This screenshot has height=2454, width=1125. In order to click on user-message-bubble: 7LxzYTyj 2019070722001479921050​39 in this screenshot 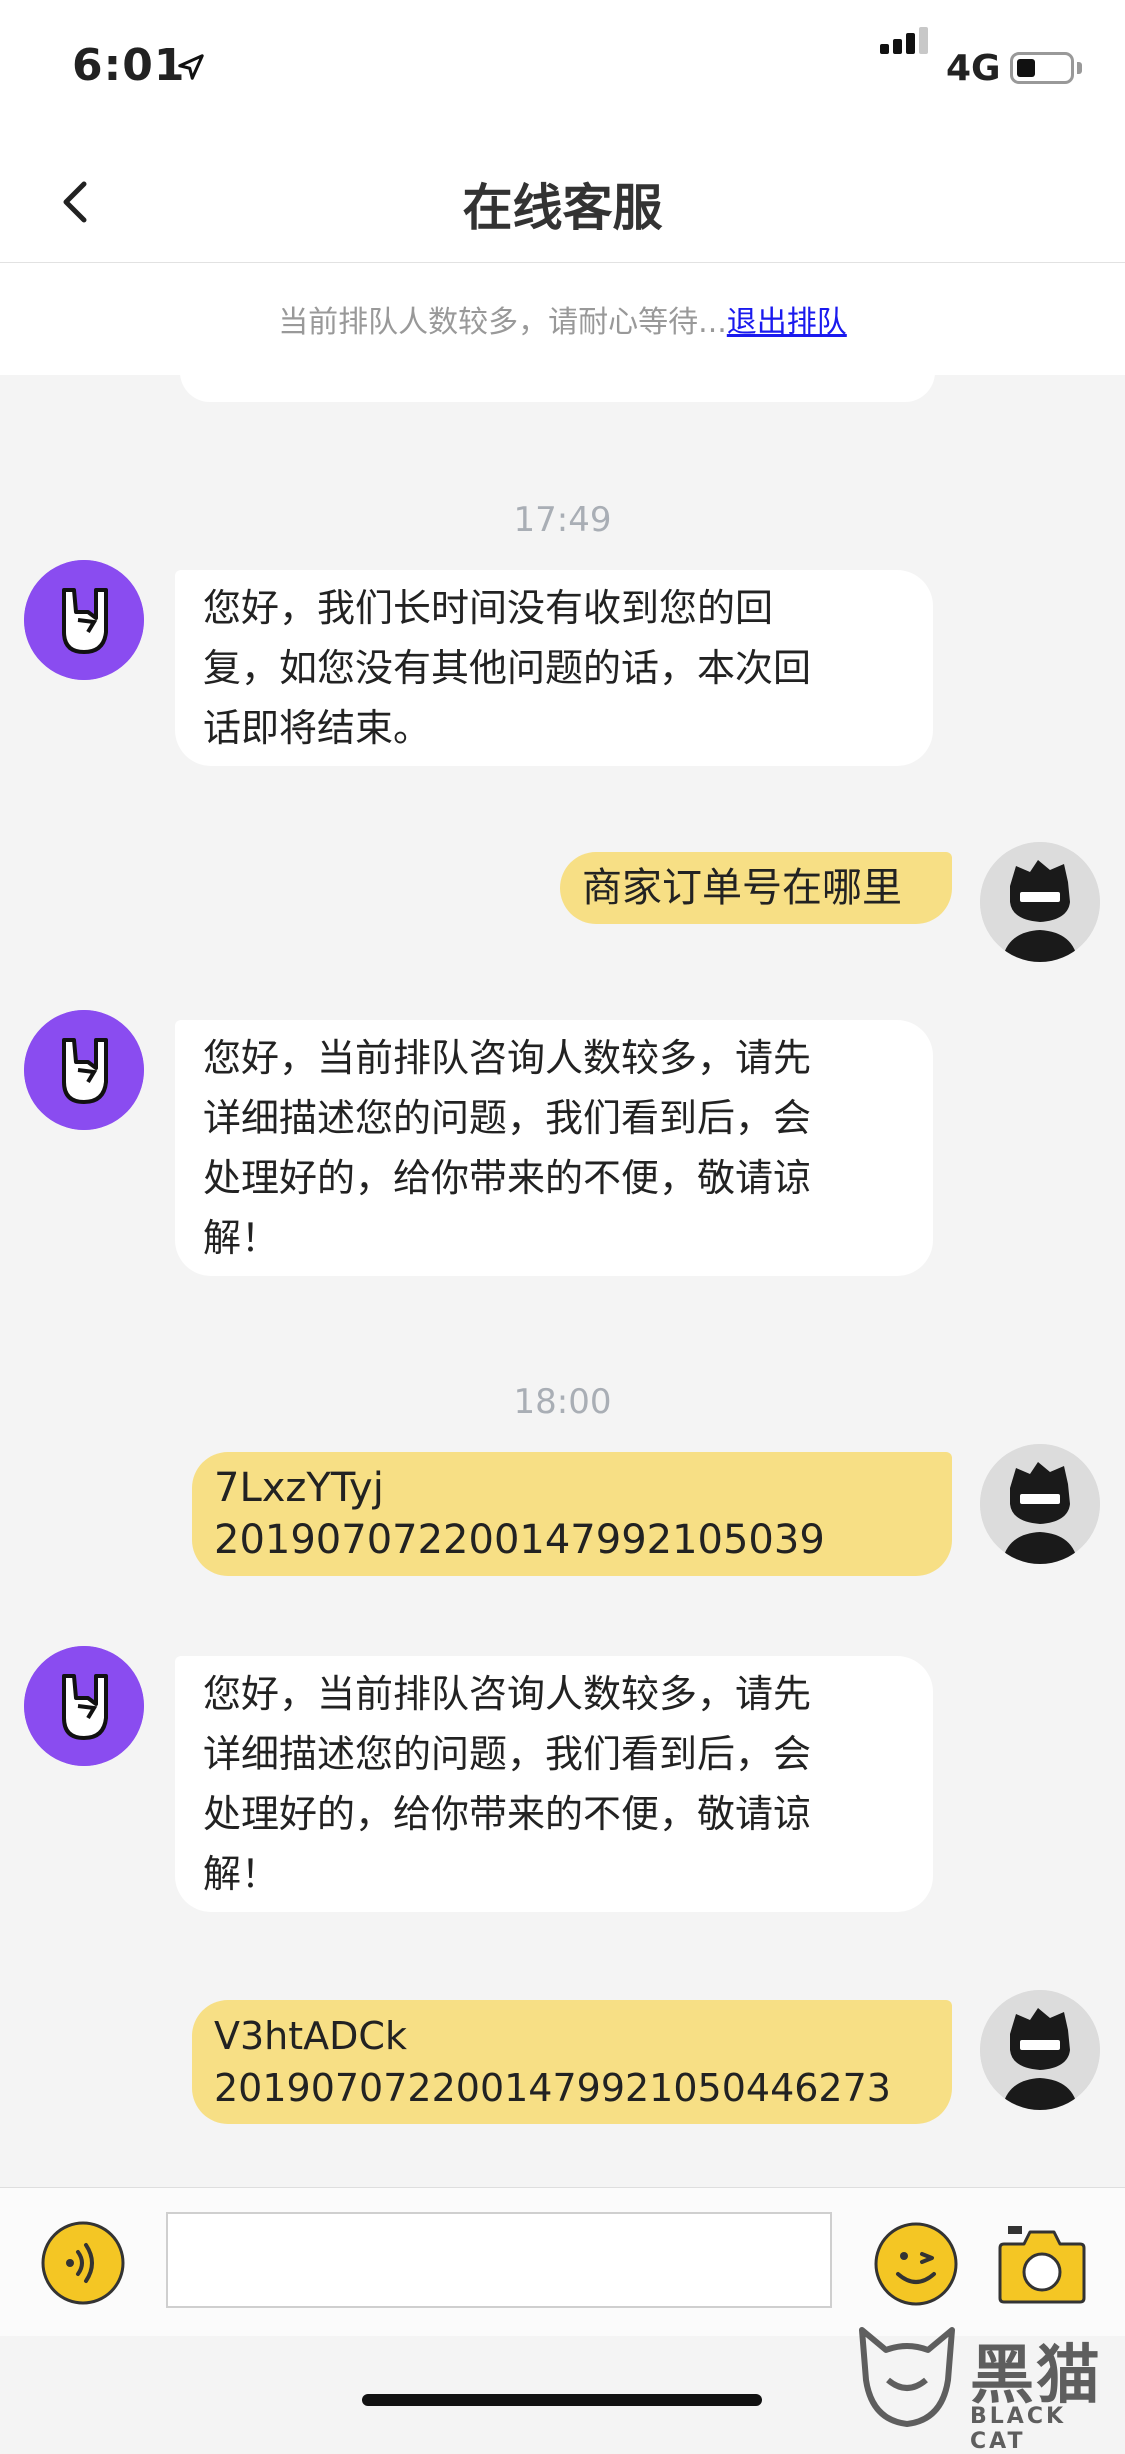, I will do `click(572, 1514)`.